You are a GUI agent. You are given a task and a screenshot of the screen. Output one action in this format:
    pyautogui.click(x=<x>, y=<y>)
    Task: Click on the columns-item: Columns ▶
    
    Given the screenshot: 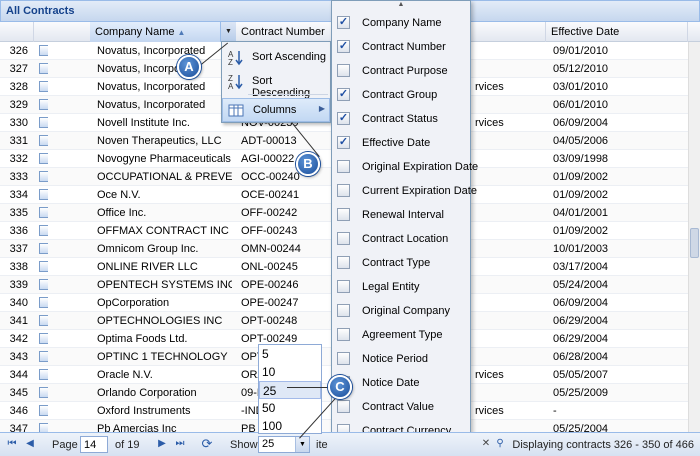 What is the action you would take?
    pyautogui.click(x=276, y=110)
    